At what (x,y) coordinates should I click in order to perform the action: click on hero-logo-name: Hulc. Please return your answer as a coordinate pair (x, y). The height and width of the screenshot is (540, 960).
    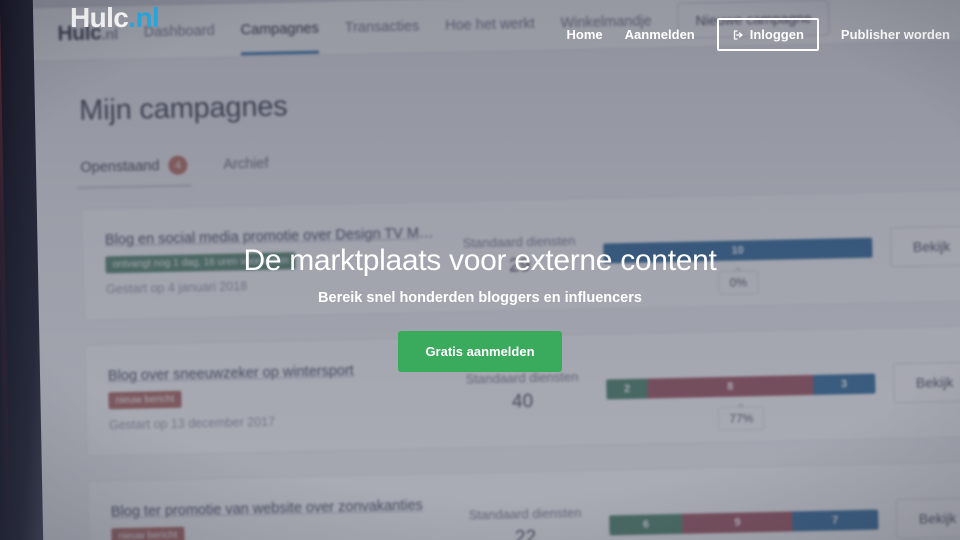
    Looking at the image, I should click on (99, 17).